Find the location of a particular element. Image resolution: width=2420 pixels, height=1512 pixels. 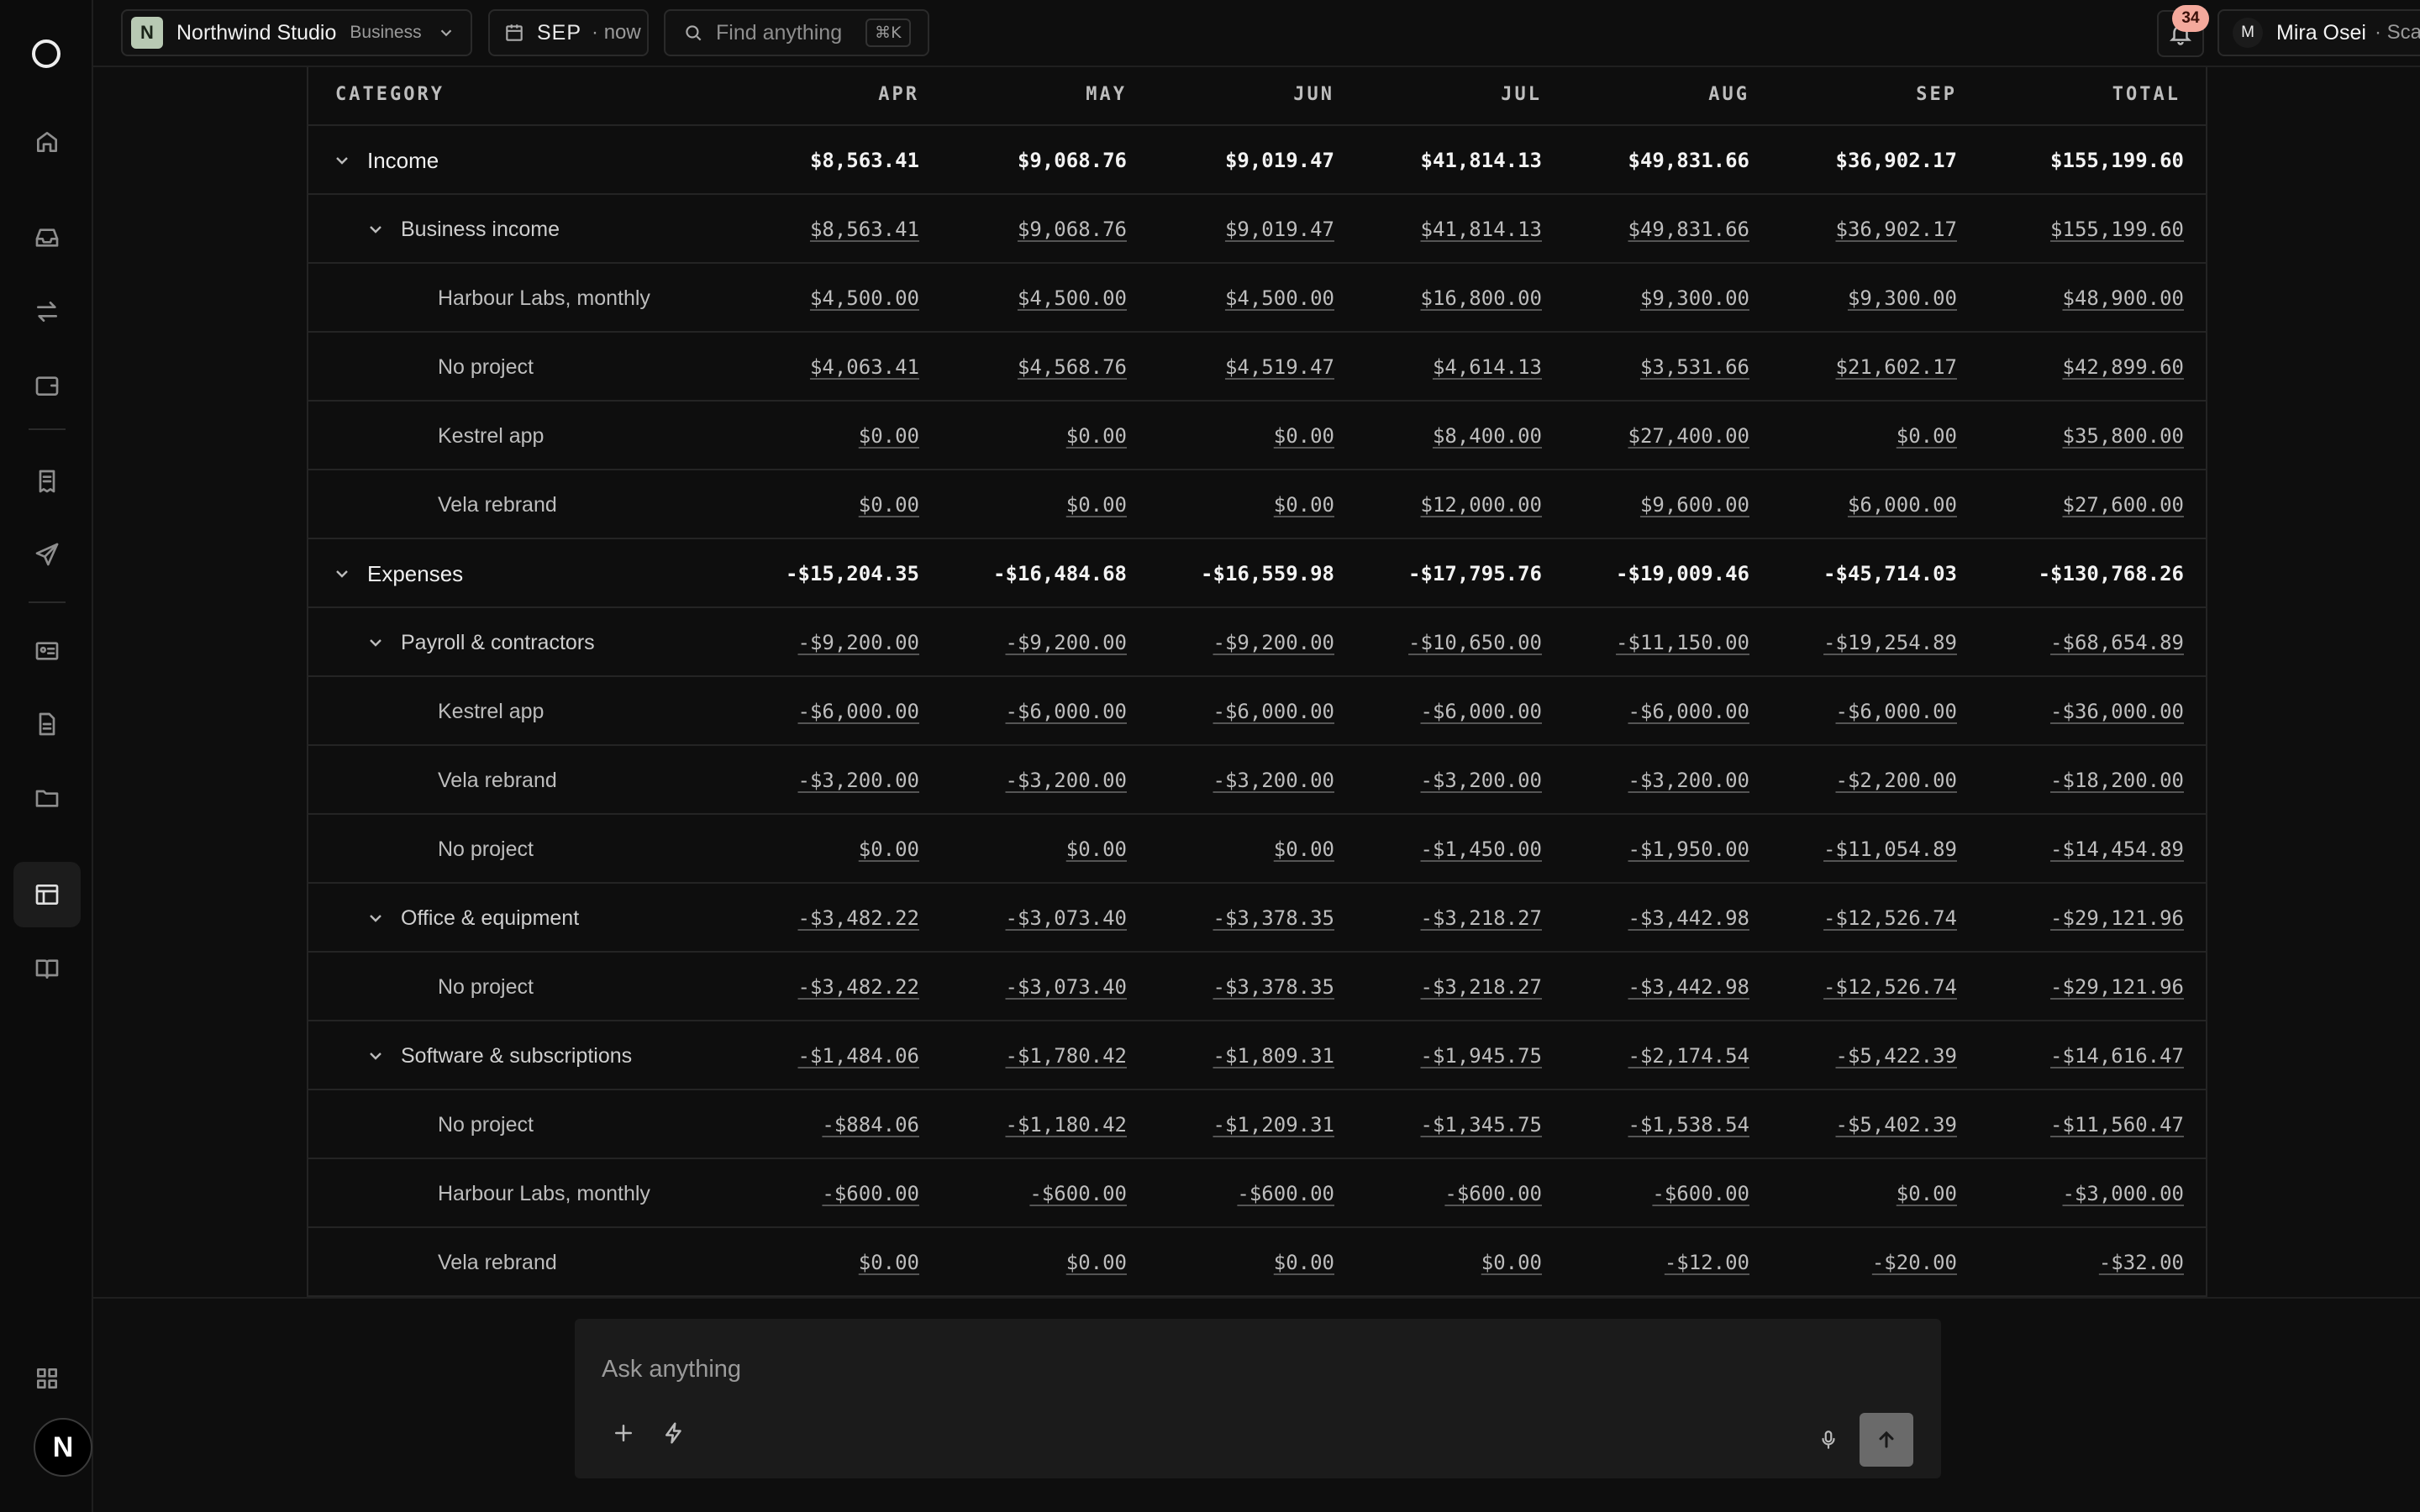

table-cell: -$16,559.98 is located at coordinates (1267, 573).